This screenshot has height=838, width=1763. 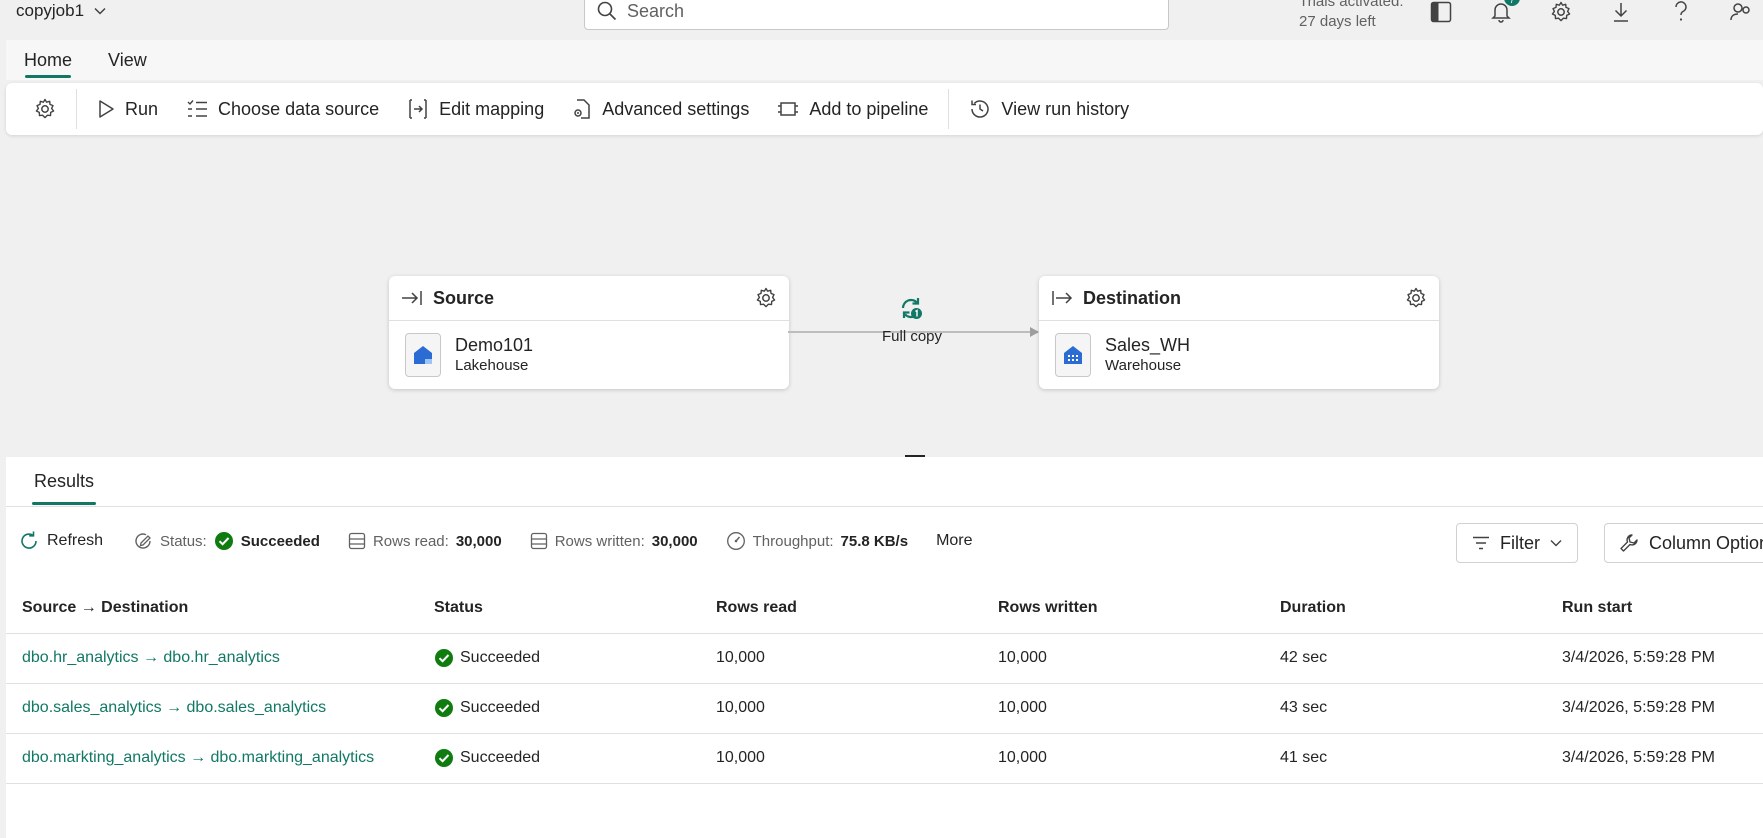 I want to click on rows-written-value: 30,000, so click(x=674, y=541).